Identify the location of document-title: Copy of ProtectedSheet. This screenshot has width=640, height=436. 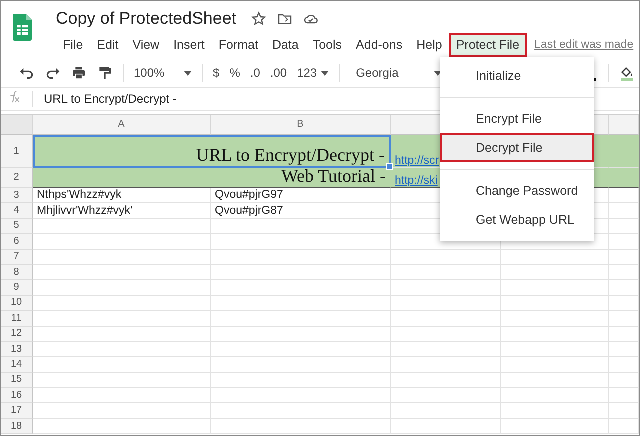
(146, 19).